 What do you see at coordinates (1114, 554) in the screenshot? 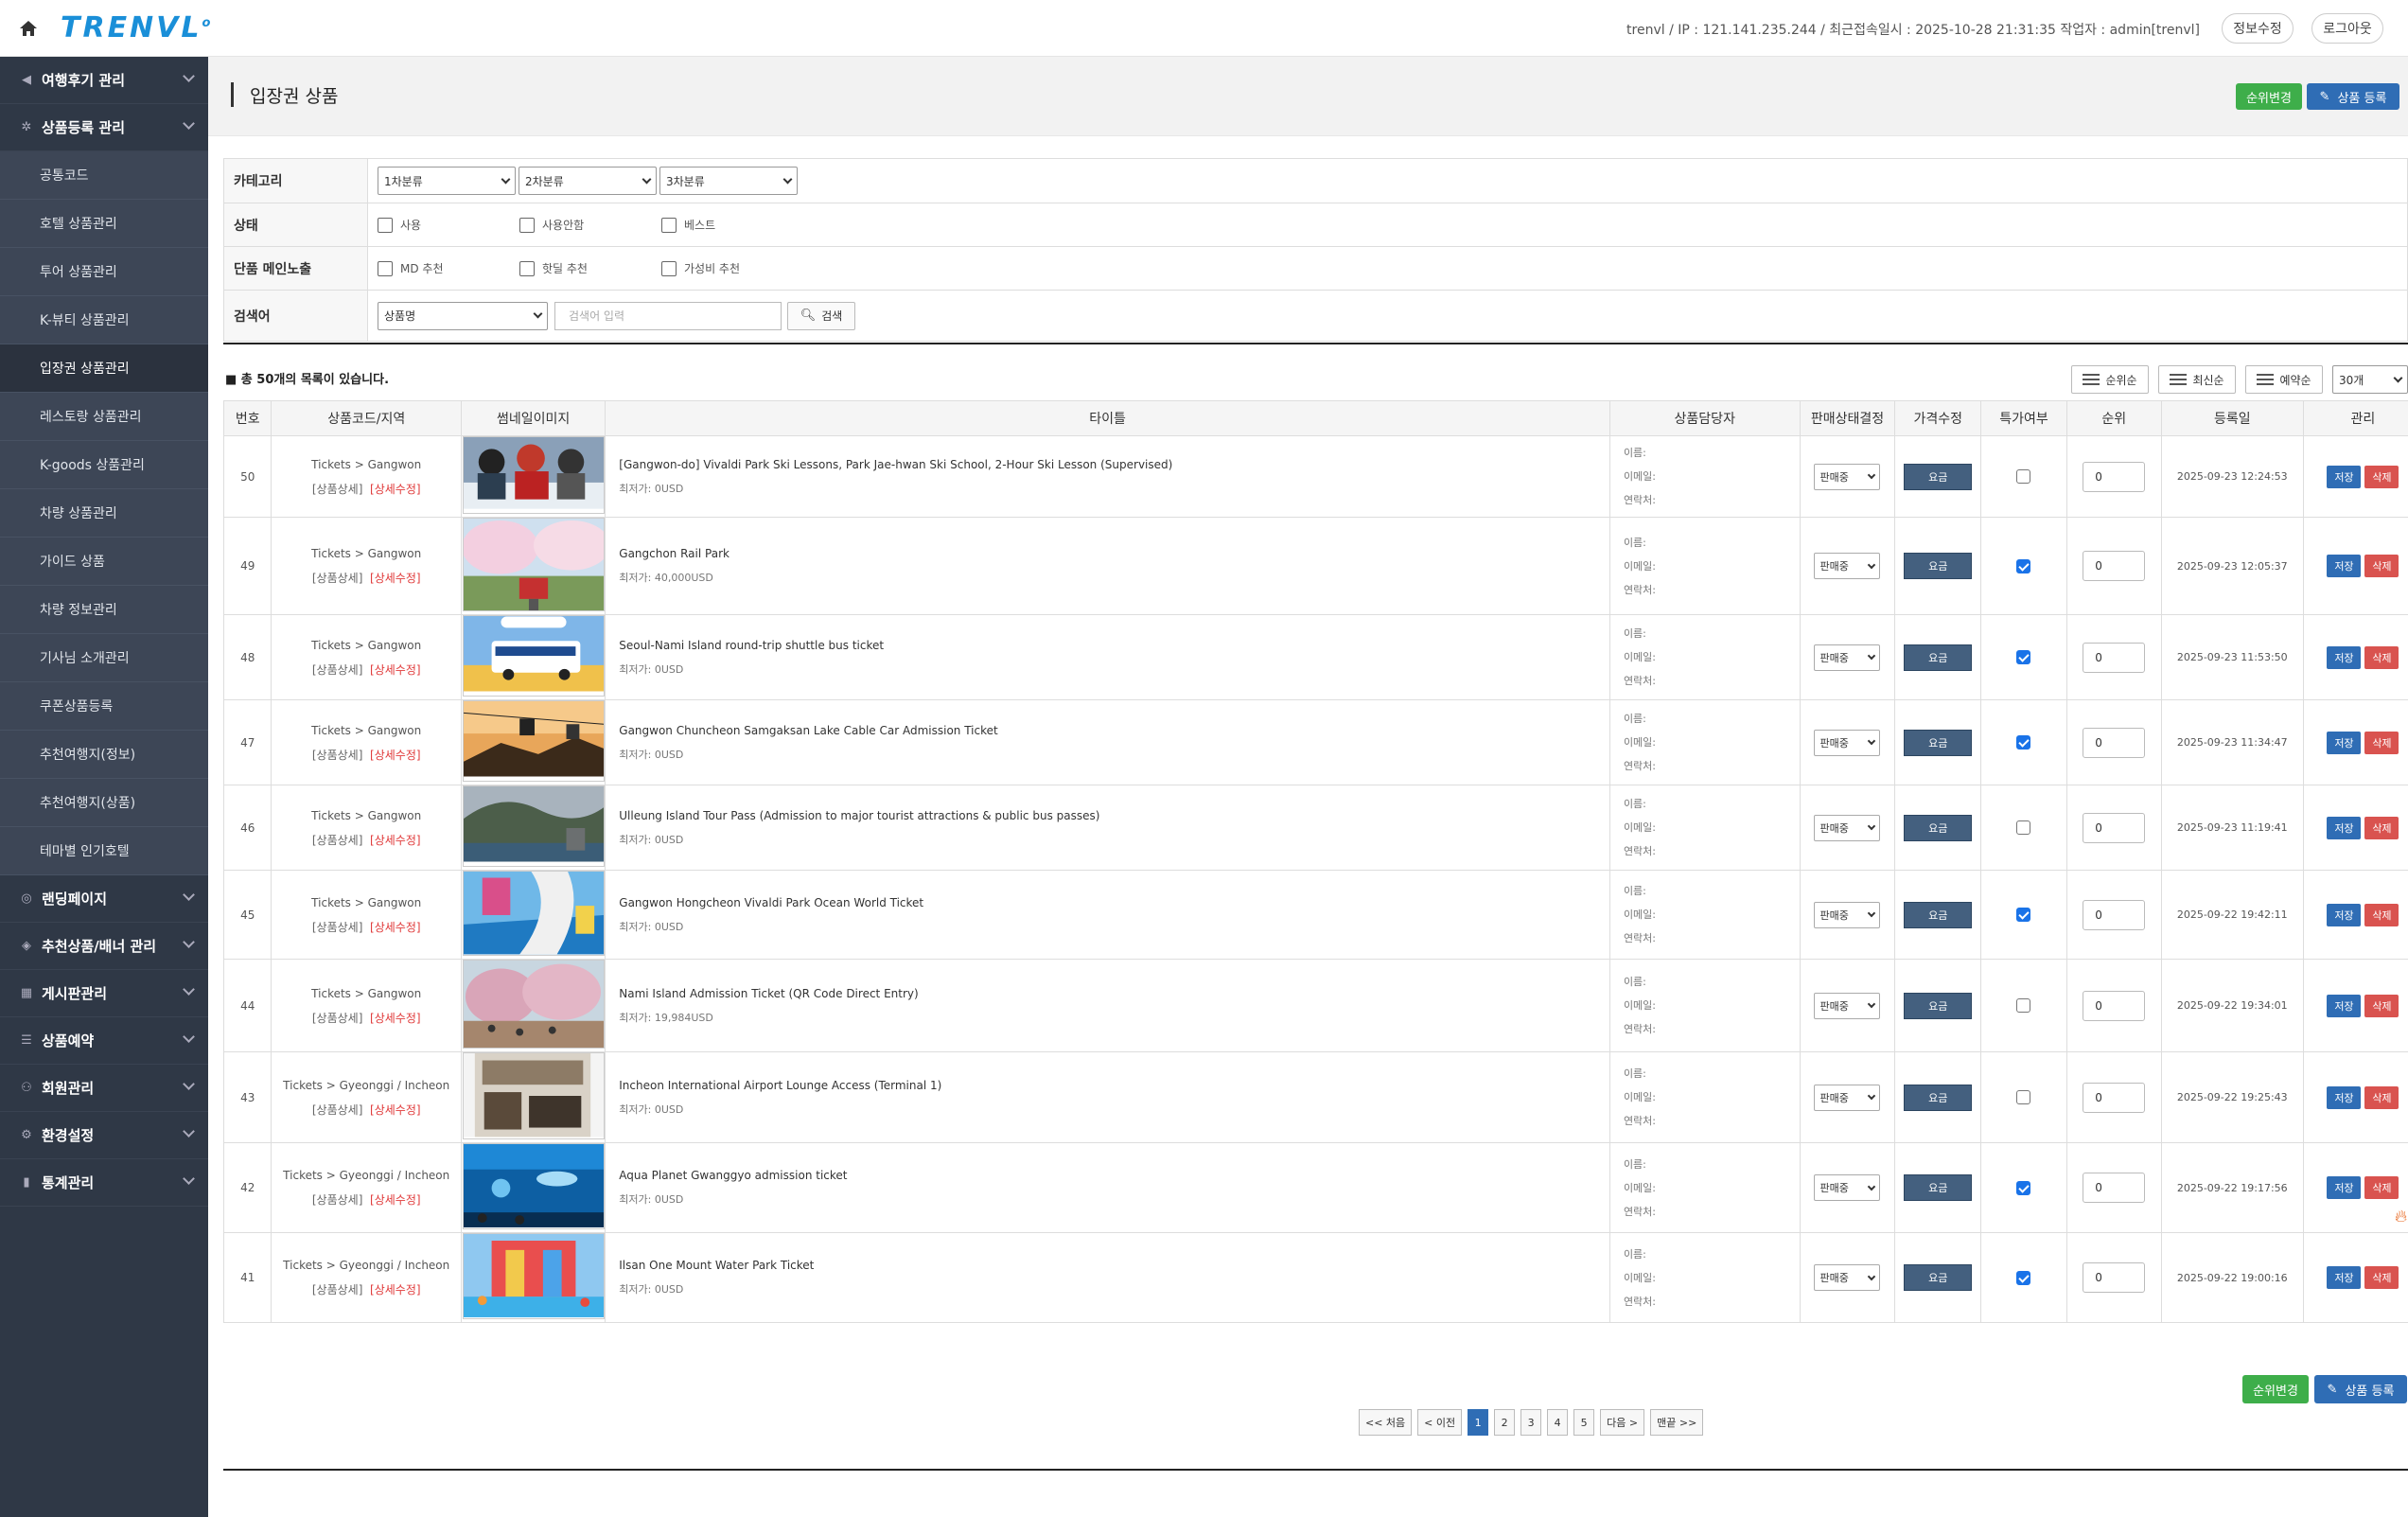
I see `product-title: Gangchon Rail Park` at bounding box center [1114, 554].